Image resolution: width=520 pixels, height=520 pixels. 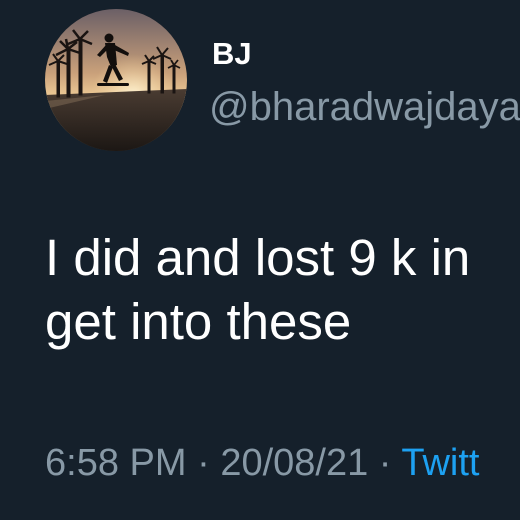 I want to click on tweet-time: 6:58 PM, so click(x=116, y=463).